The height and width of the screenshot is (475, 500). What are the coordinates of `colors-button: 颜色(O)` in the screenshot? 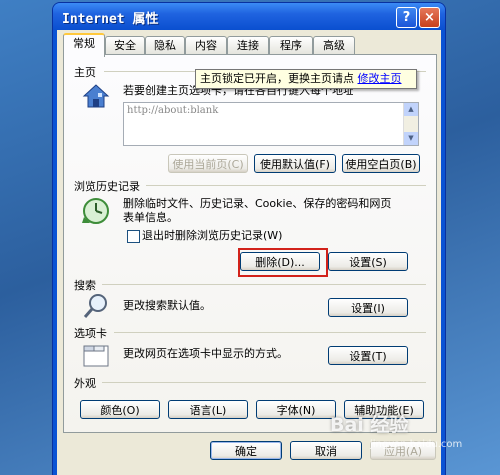 It's located at (120, 409).